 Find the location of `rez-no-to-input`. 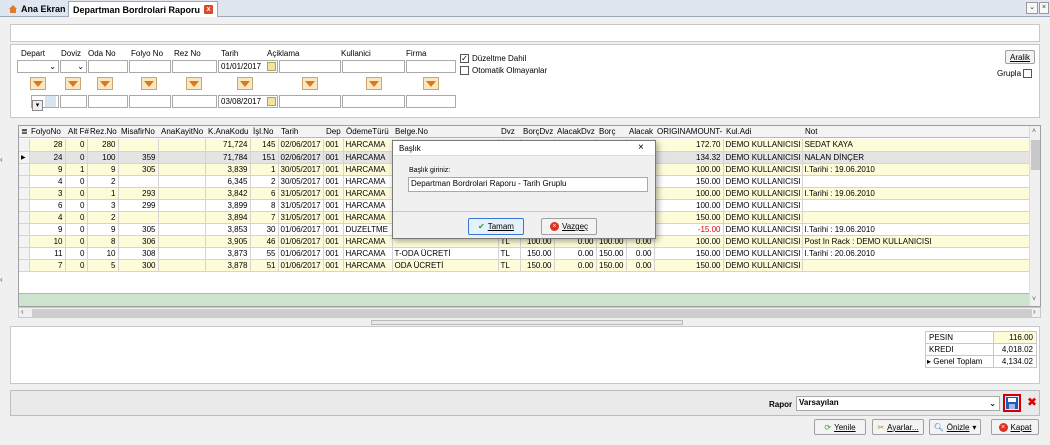

rez-no-to-input is located at coordinates (194, 101).